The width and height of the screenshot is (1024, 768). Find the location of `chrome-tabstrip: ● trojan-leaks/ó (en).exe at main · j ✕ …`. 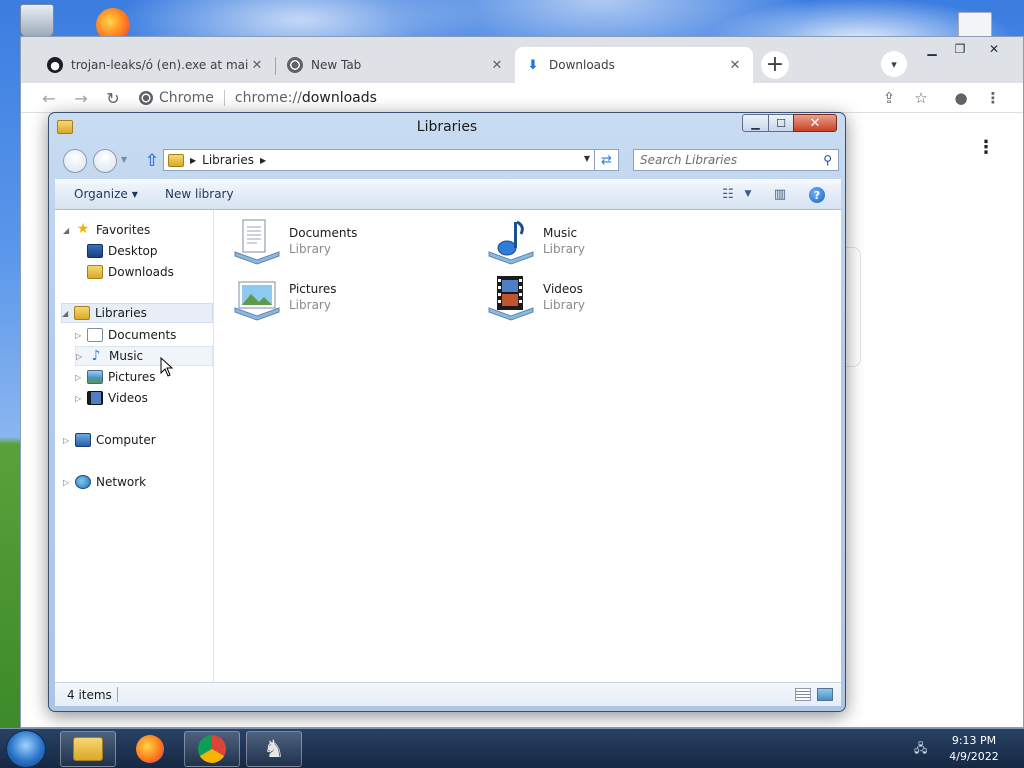

chrome-tabstrip: ● trojan-leaks/ó (en).exe at main · j ✕ … is located at coordinates (522, 60).